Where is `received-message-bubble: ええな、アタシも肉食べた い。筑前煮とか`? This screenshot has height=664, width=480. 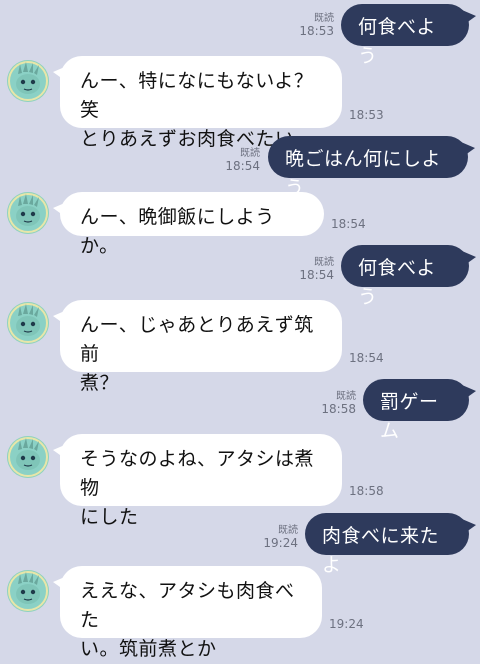 received-message-bubble: ええな、アタシも肉食べた い。筑前煮とか is located at coordinates (187, 613).